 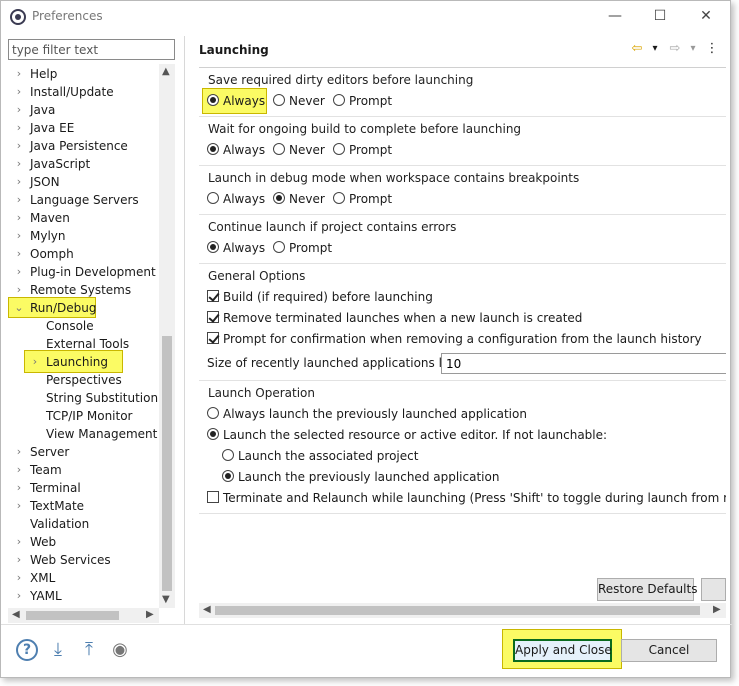 I want to click on export-icon: ⤒, so click(x=89, y=650).